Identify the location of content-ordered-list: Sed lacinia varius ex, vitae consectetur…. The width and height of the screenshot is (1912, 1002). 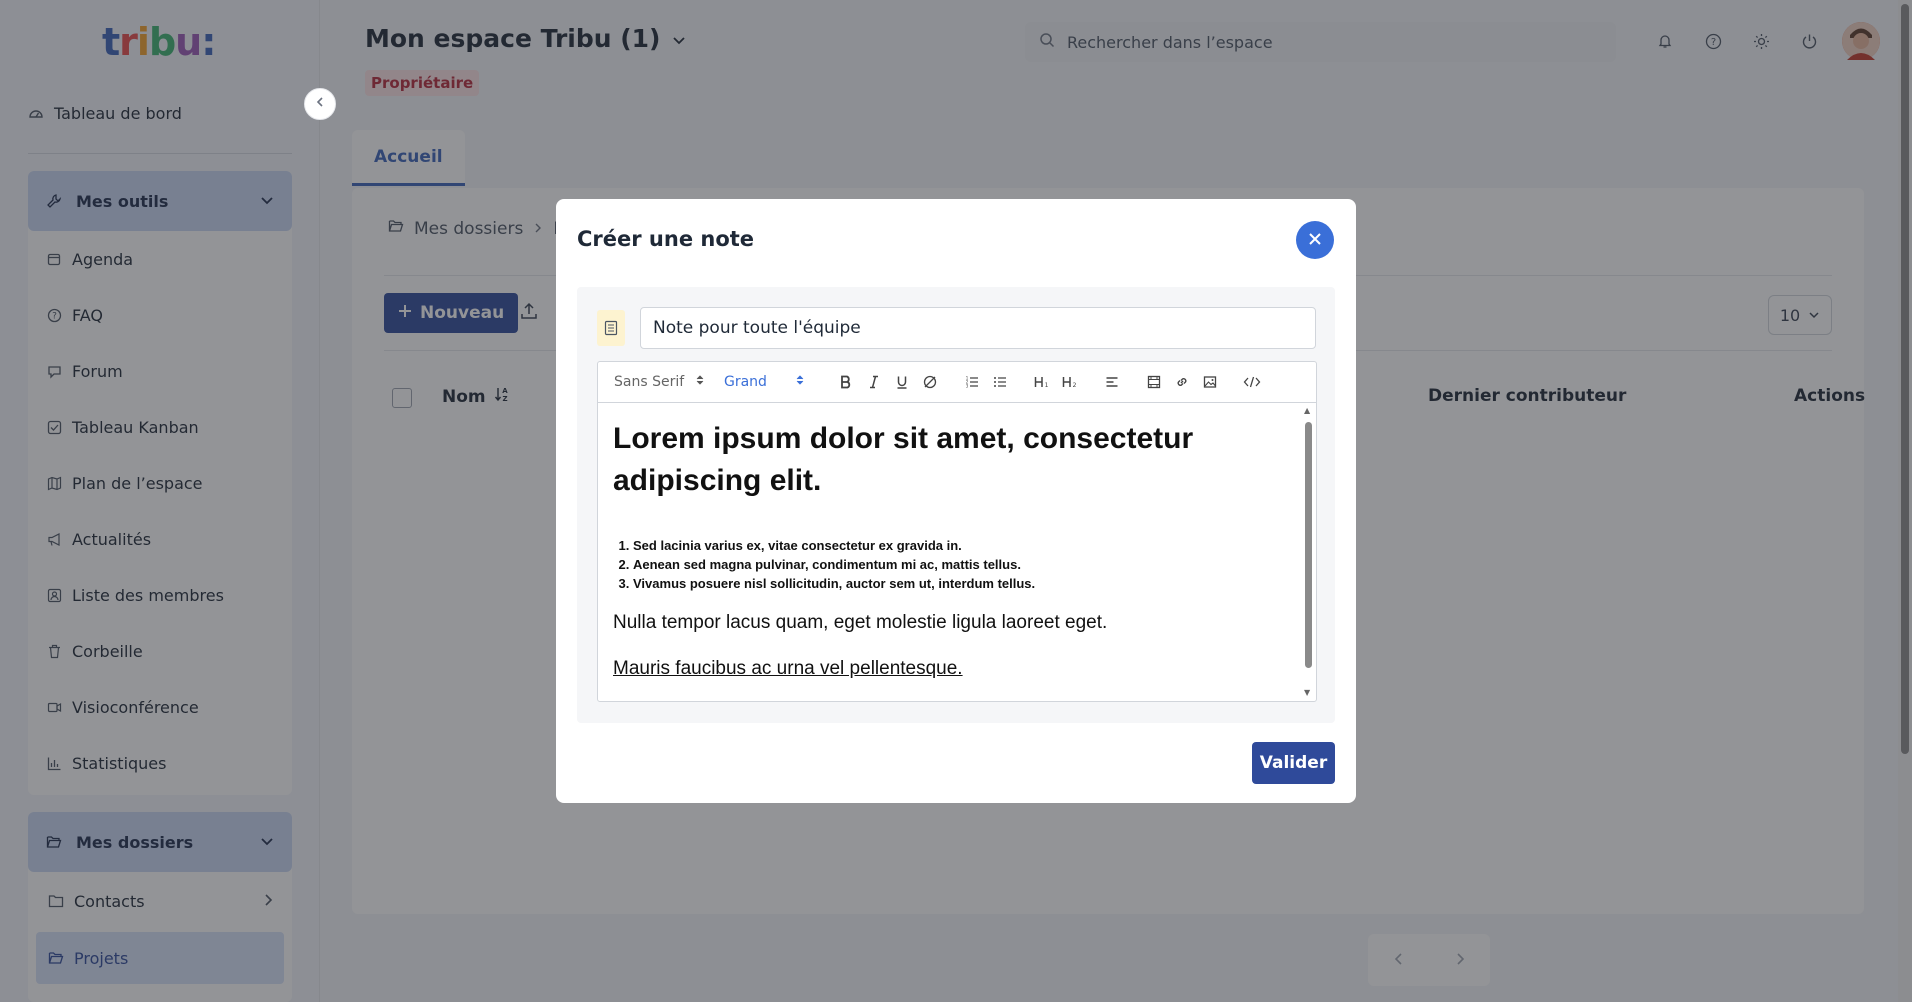
(953, 564).